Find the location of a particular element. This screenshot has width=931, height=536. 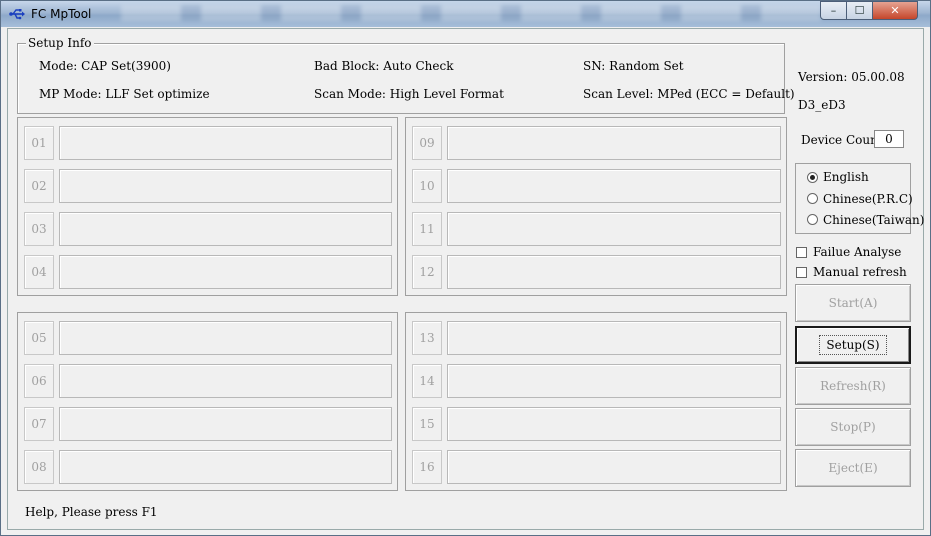

build-text: D3_eD3 is located at coordinates (822, 105).